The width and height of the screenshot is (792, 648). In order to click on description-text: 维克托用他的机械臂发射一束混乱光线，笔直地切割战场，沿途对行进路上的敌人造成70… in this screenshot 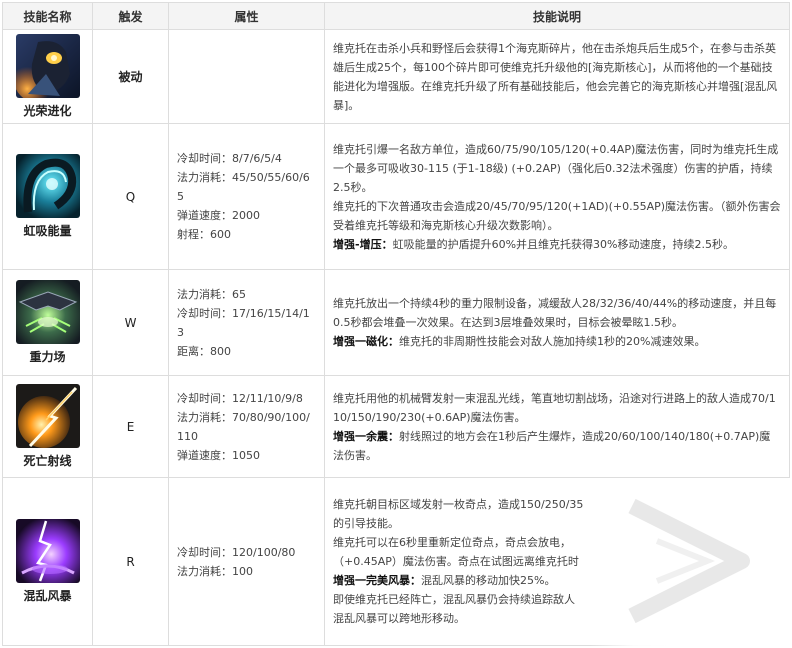, I will do `click(554, 407)`.